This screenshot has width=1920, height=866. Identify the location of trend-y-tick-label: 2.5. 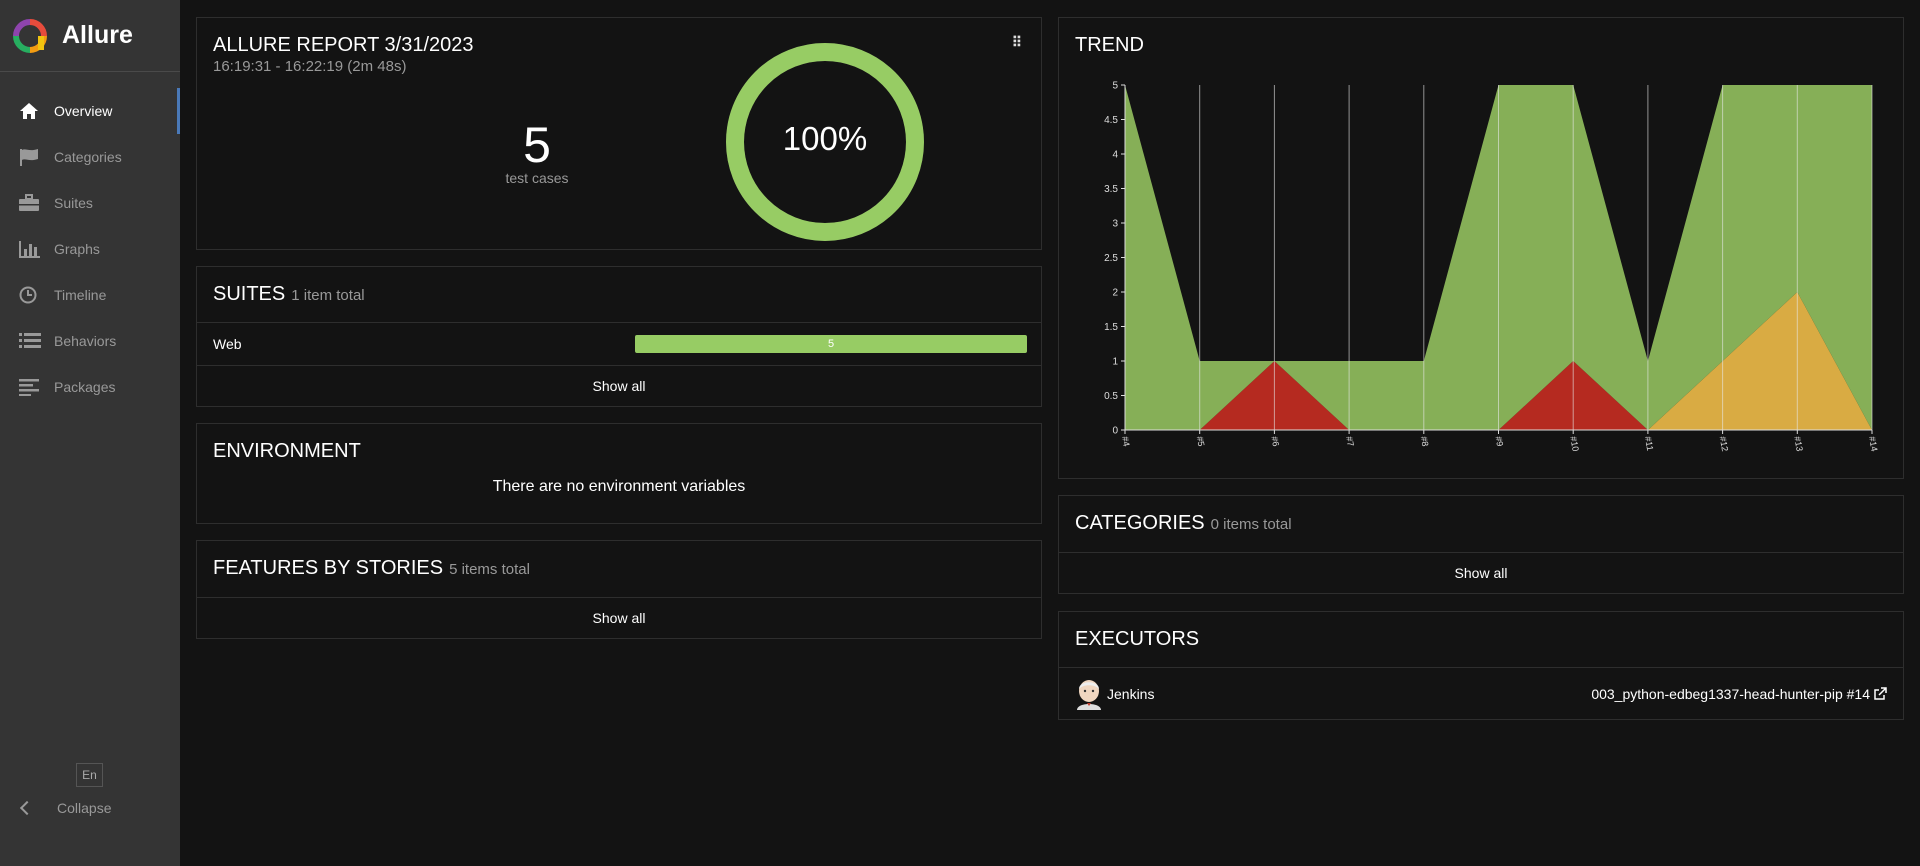
(1111, 258).